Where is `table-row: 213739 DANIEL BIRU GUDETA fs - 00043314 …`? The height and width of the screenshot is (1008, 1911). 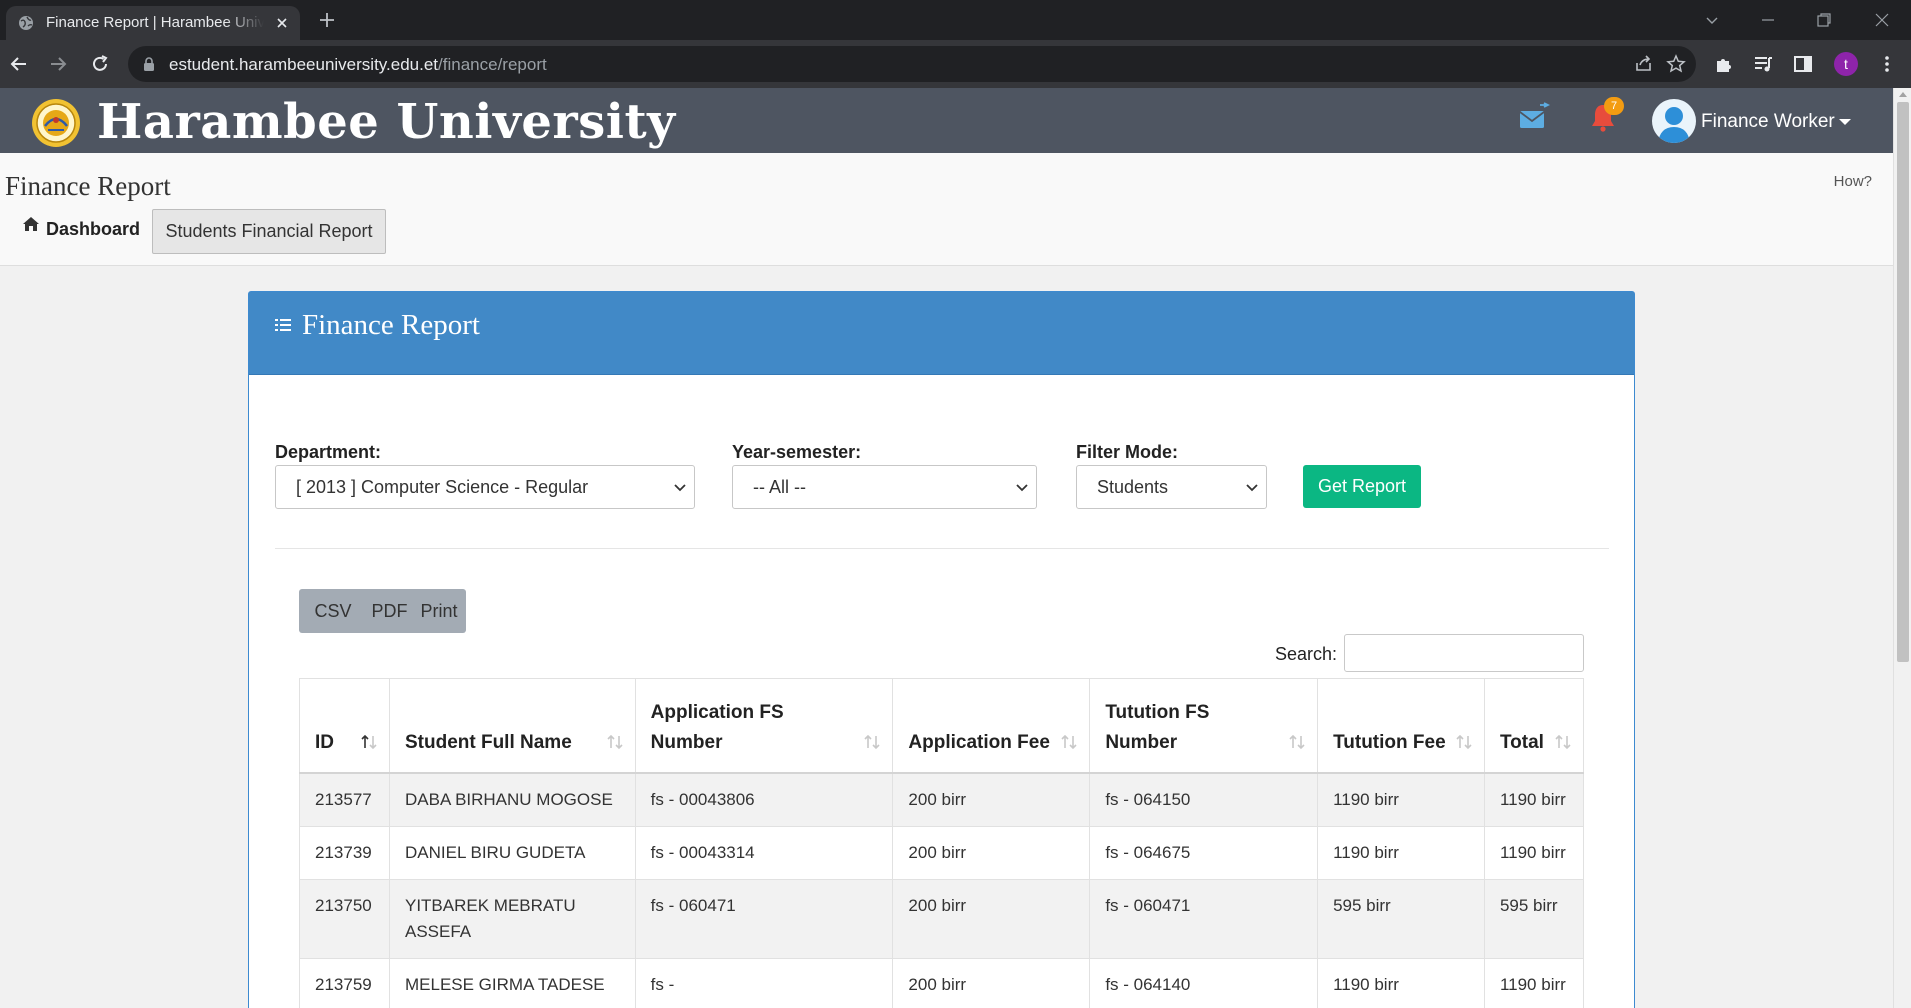 table-row: 213739 DANIEL BIRU GUDETA fs - 00043314 … is located at coordinates (942, 852).